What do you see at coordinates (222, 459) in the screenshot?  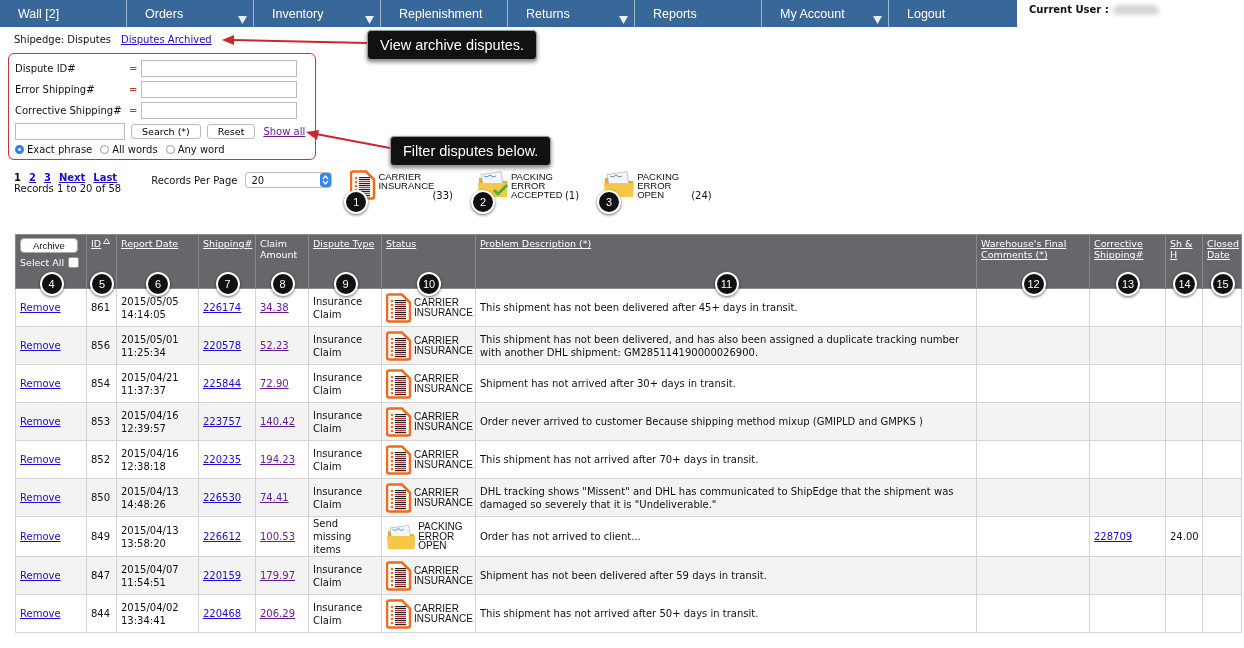 I see `shipping-link: 220235` at bounding box center [222, 459].